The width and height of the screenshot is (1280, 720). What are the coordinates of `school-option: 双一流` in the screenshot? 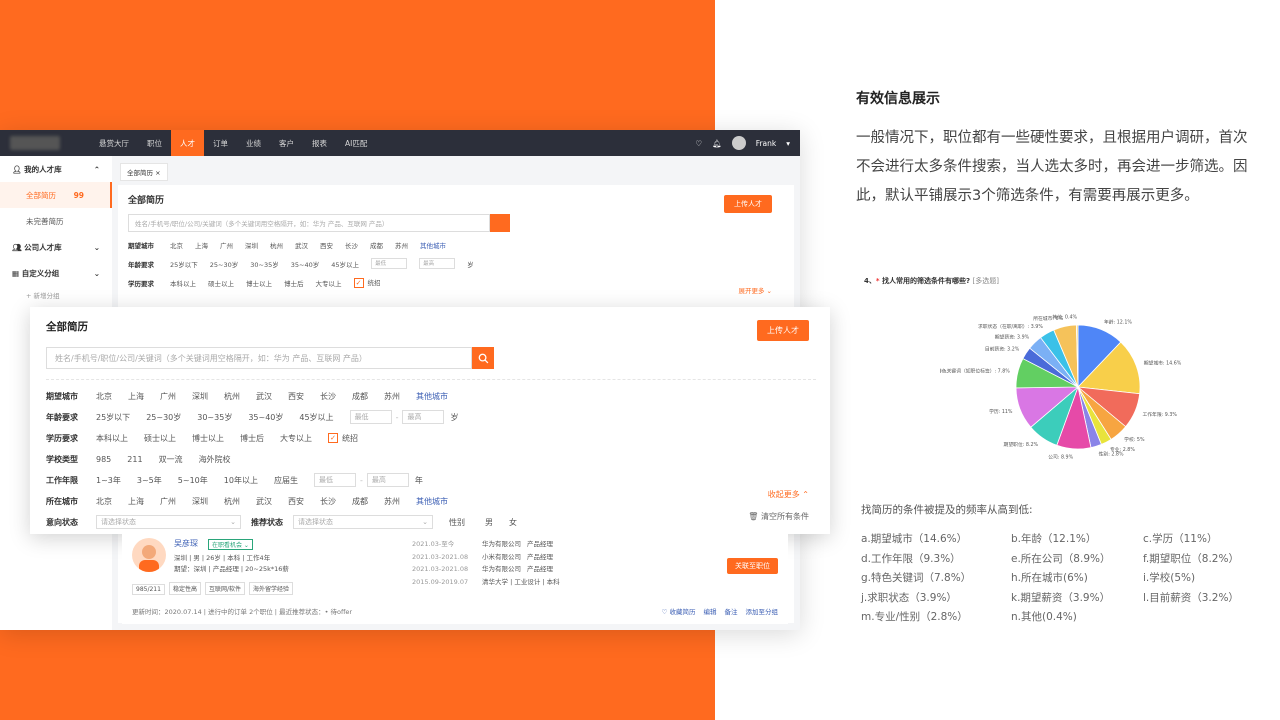 It's located at (171, 459).